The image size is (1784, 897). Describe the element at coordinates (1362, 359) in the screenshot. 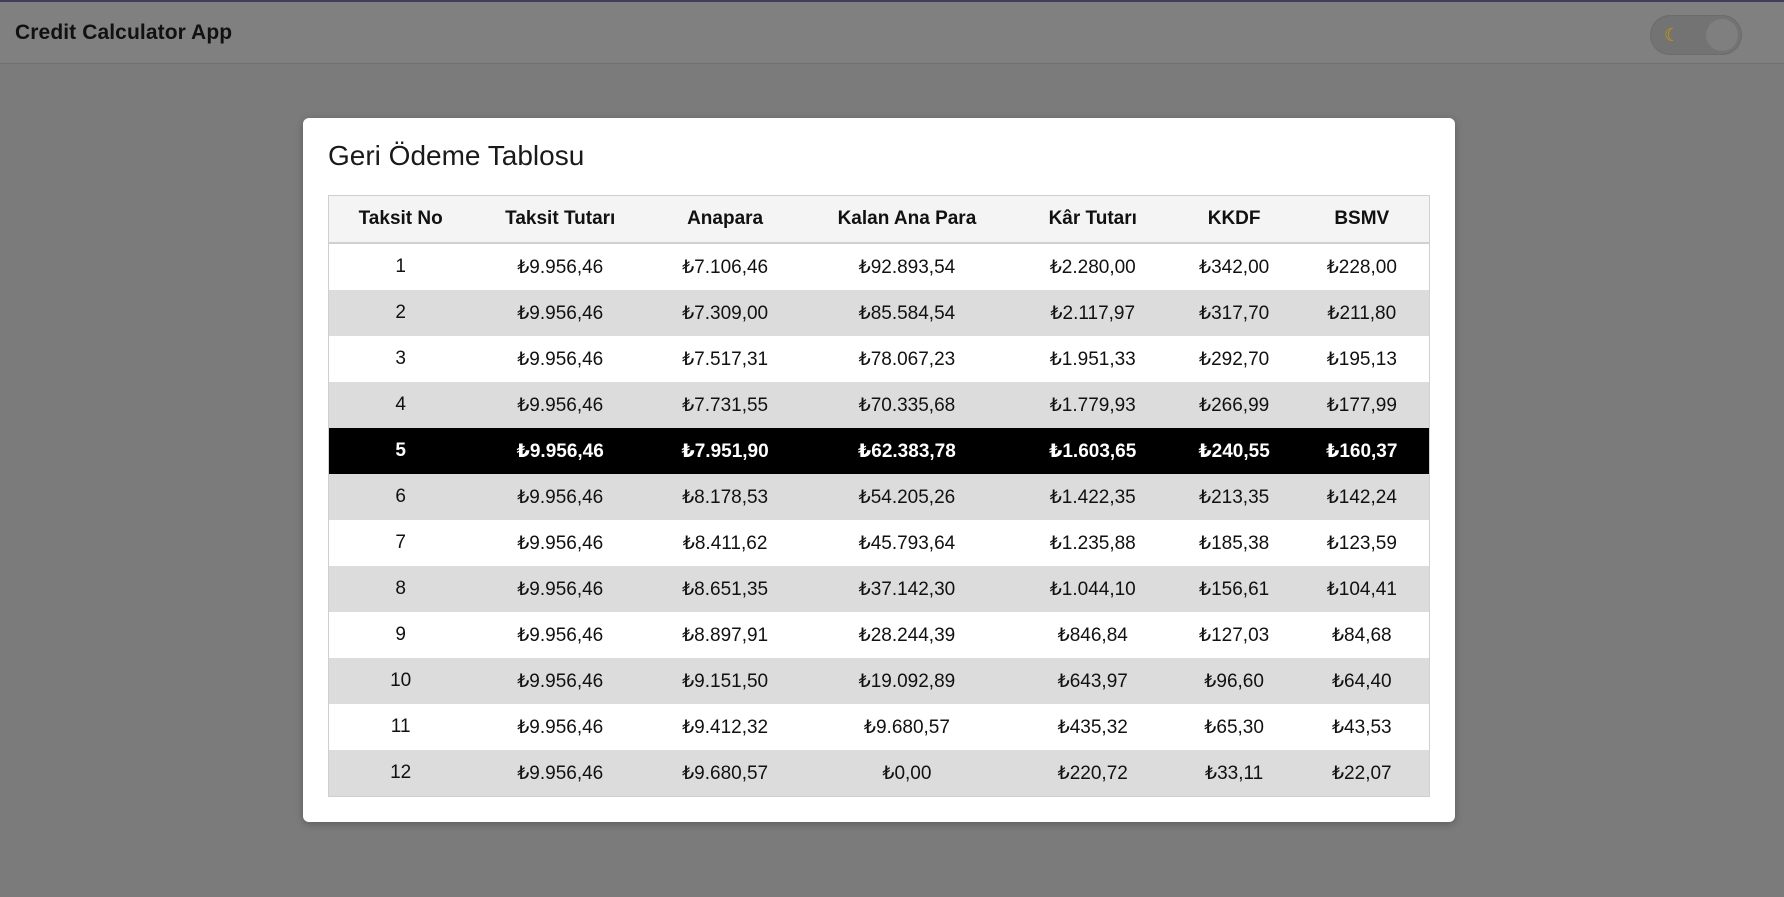

I see `cell-bsmv: ₺195,13` at that location.